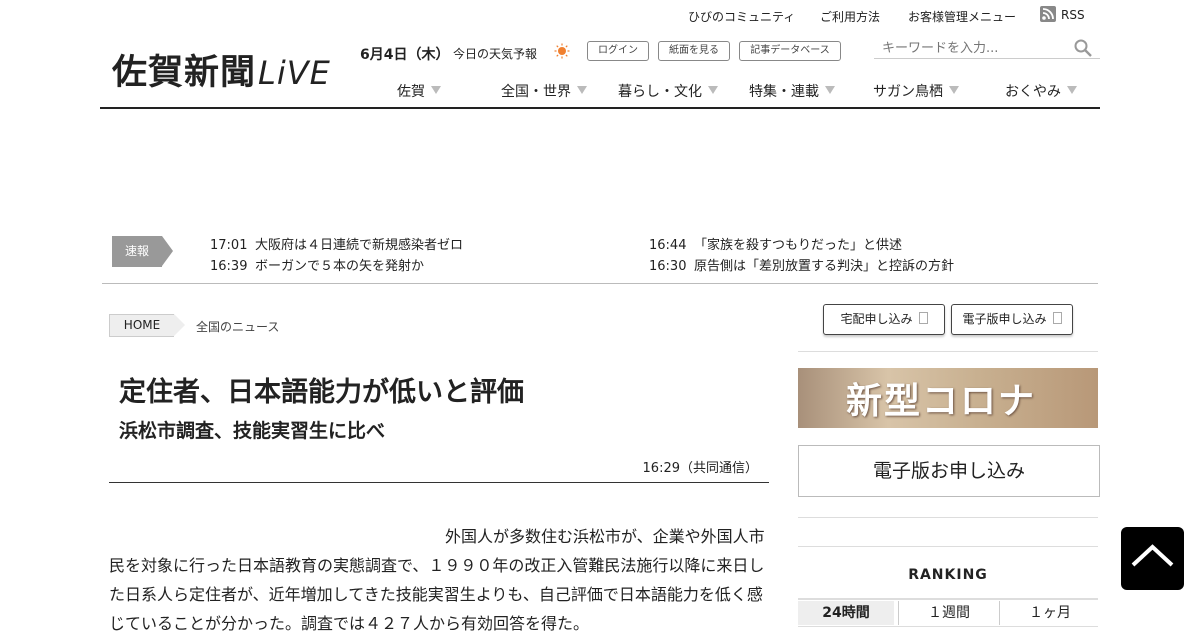  I want to click on button-label: 宅配申し込み, so click(876, 319).